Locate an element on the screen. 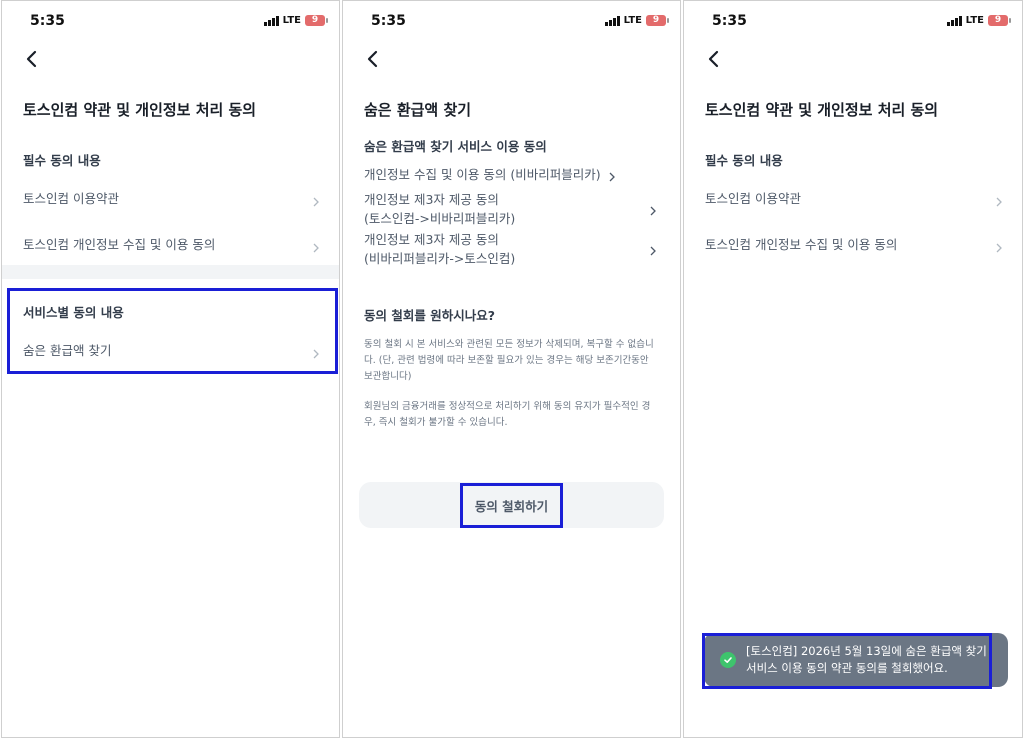 This screenshot has height=738, width=1024. withdraw-consent-button: 동의 철회하기 is located at coordinates (511, 505).